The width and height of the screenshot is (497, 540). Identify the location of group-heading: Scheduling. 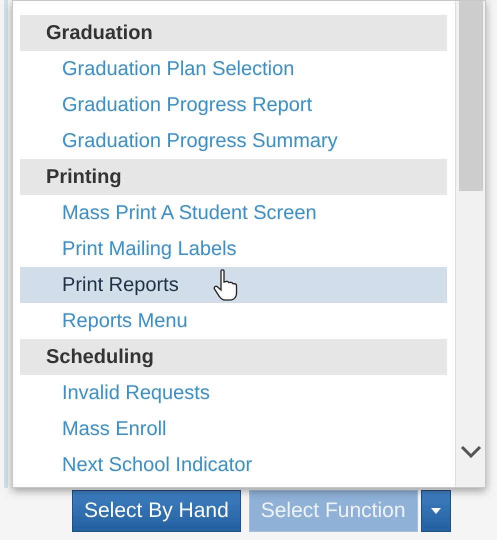
(233, 357).